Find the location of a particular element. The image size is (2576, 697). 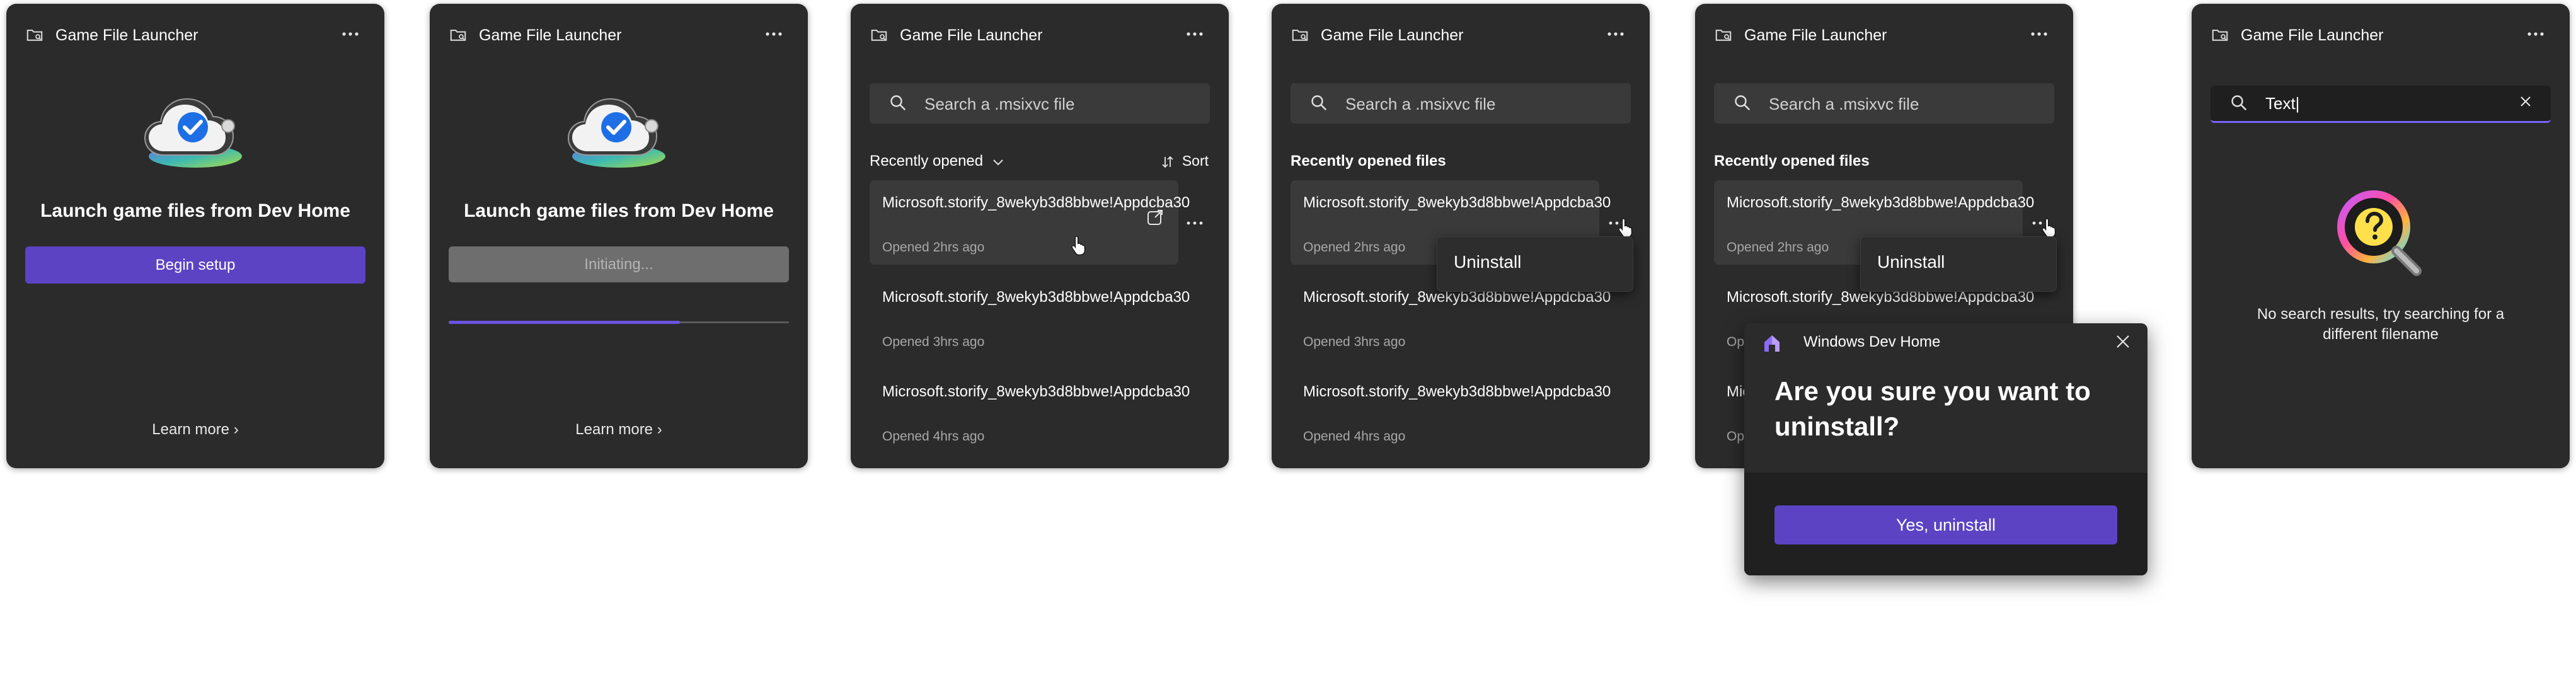

search-input: Text| is located at coordinates (2381, 105).